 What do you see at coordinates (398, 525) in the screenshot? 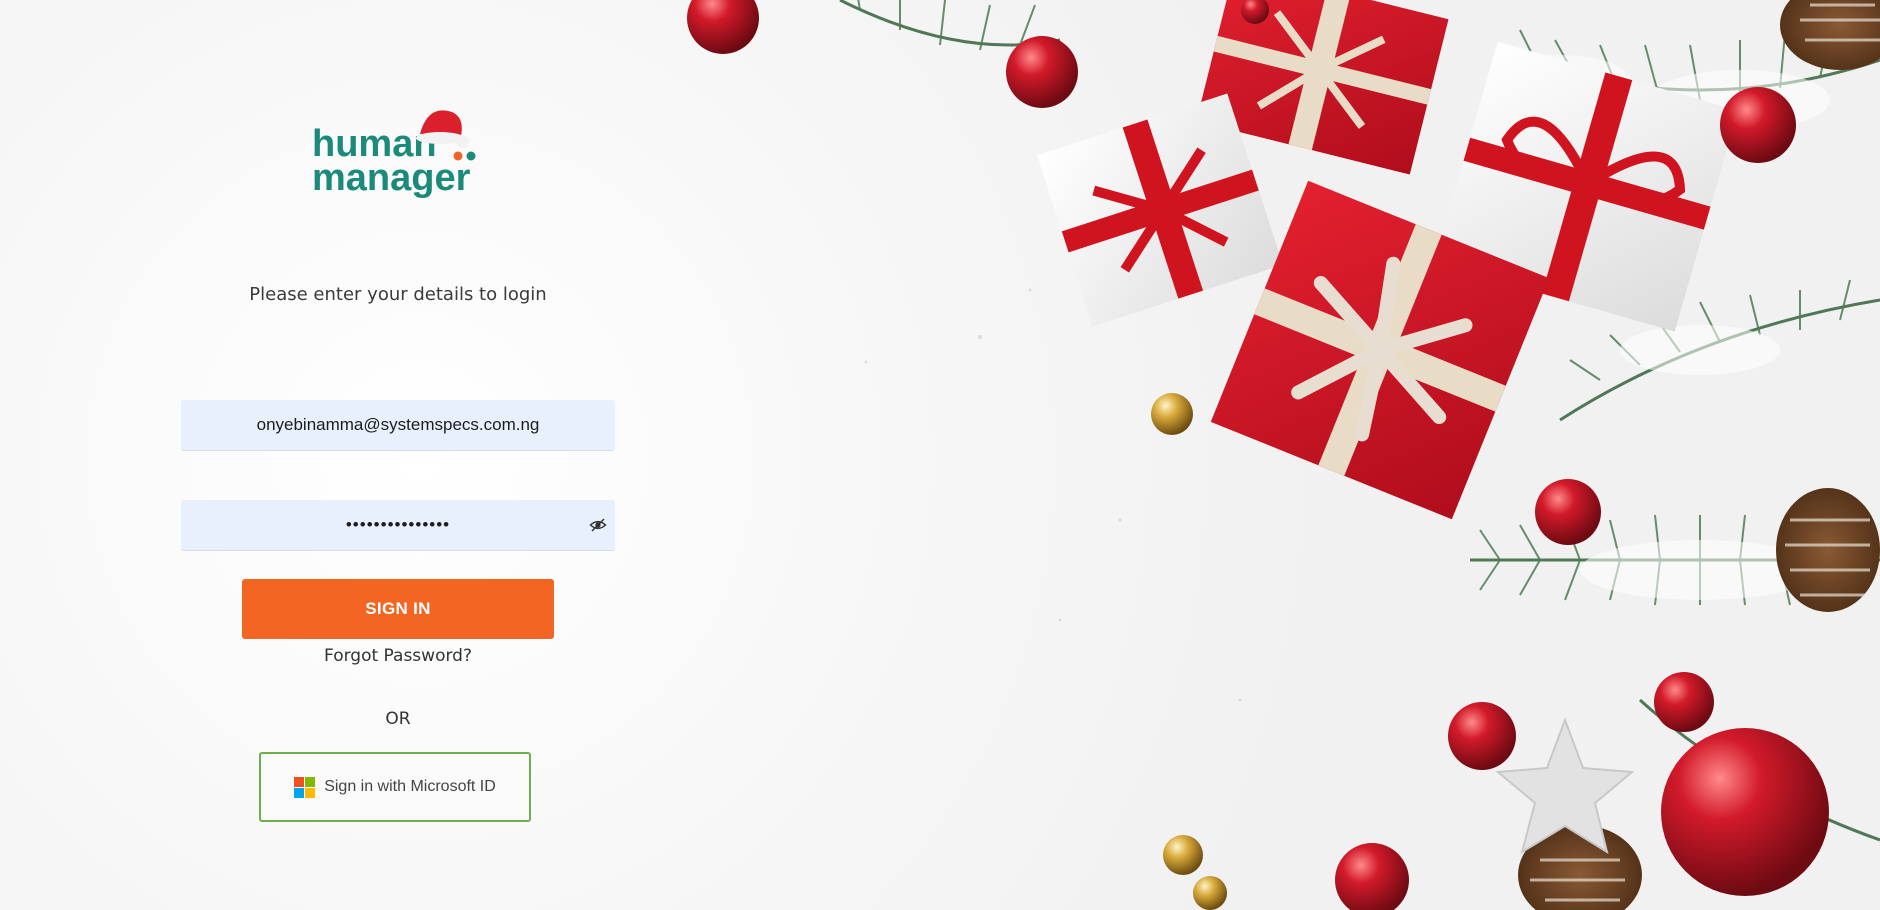
I see `password-field` at bounding box center [398, 525].